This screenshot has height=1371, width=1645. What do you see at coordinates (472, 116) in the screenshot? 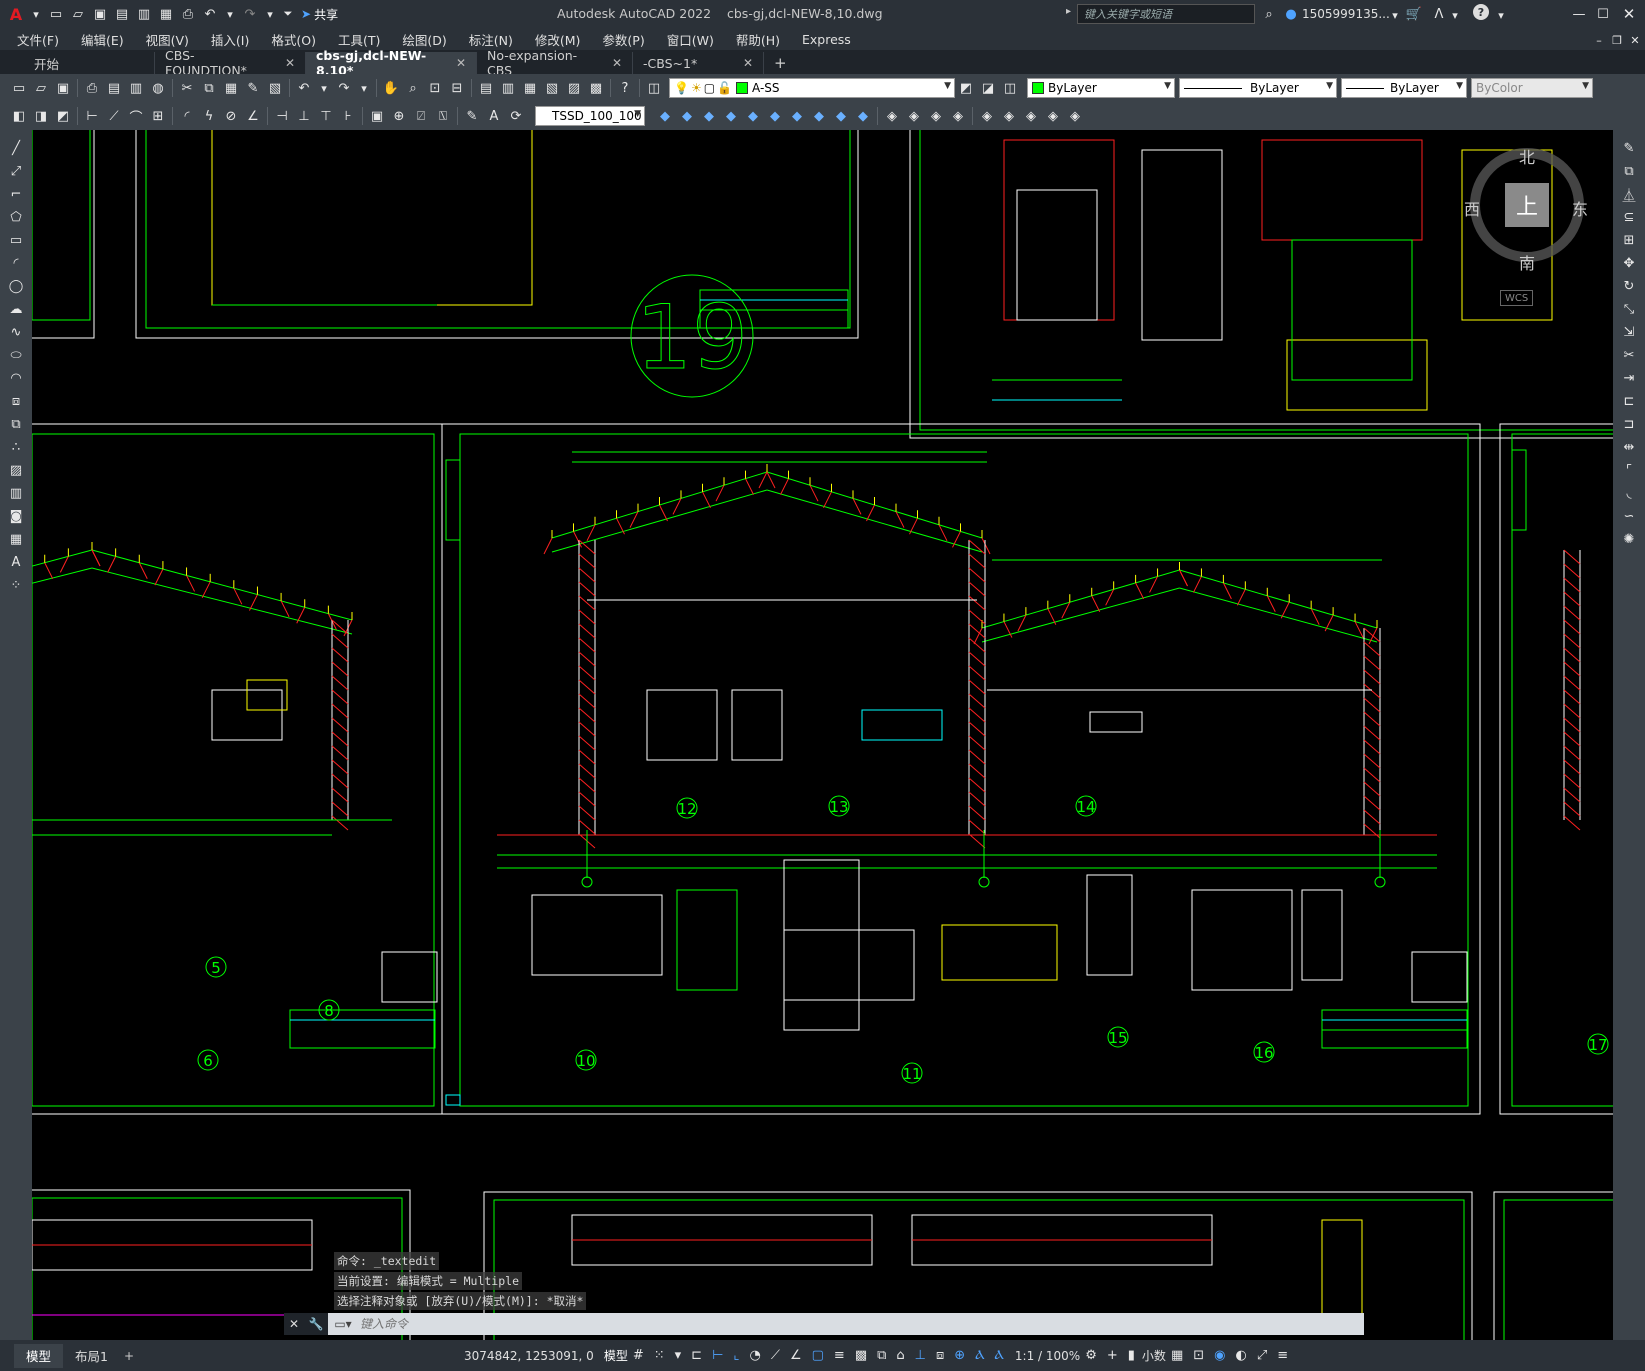
I see `dim-edit-icon: ✎` at bounding box center [472, 116].